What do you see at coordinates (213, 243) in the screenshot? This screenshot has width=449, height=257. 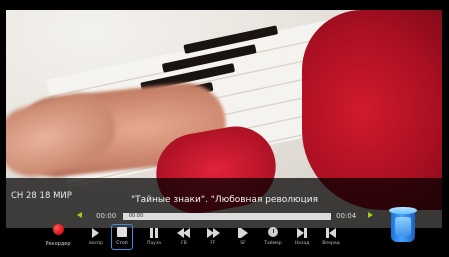 I see `fast-forward-label: FF` at bounding box center [213, 243].